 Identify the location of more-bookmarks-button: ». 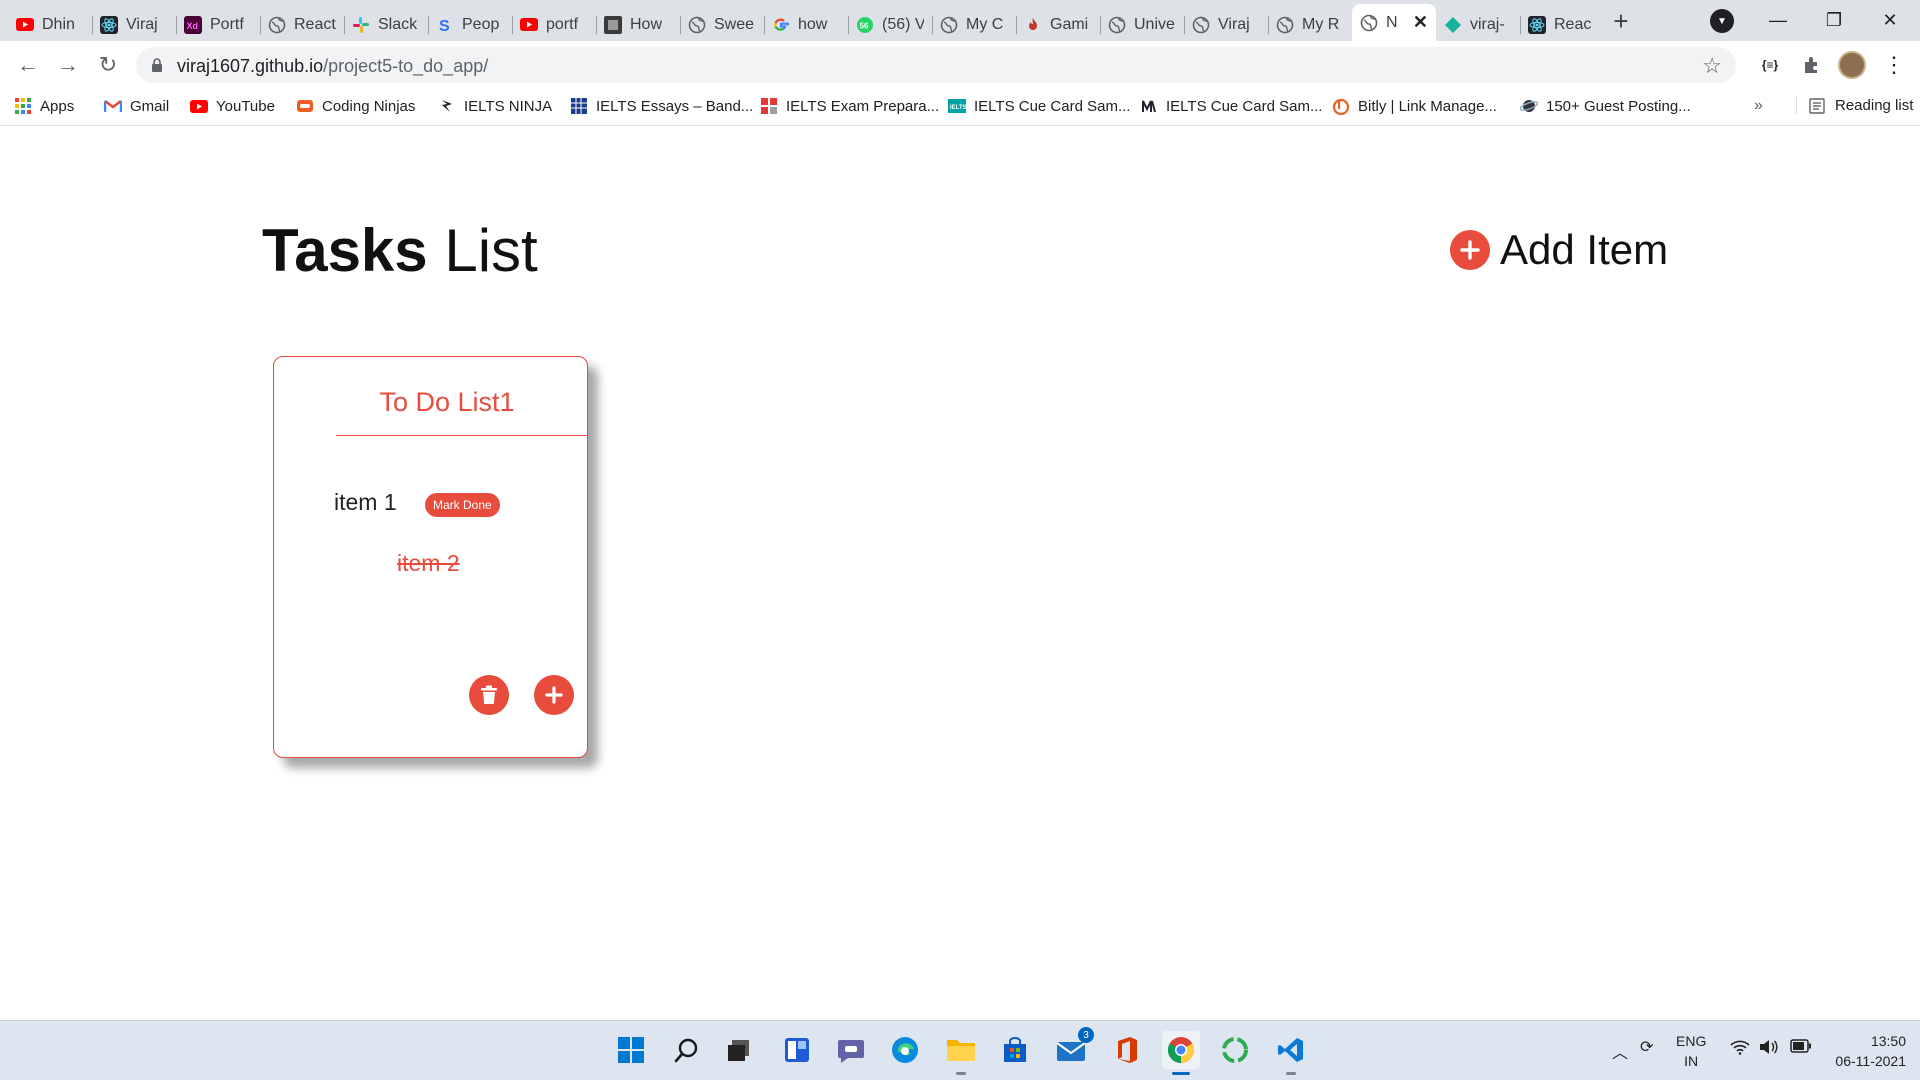
(1758, 106).